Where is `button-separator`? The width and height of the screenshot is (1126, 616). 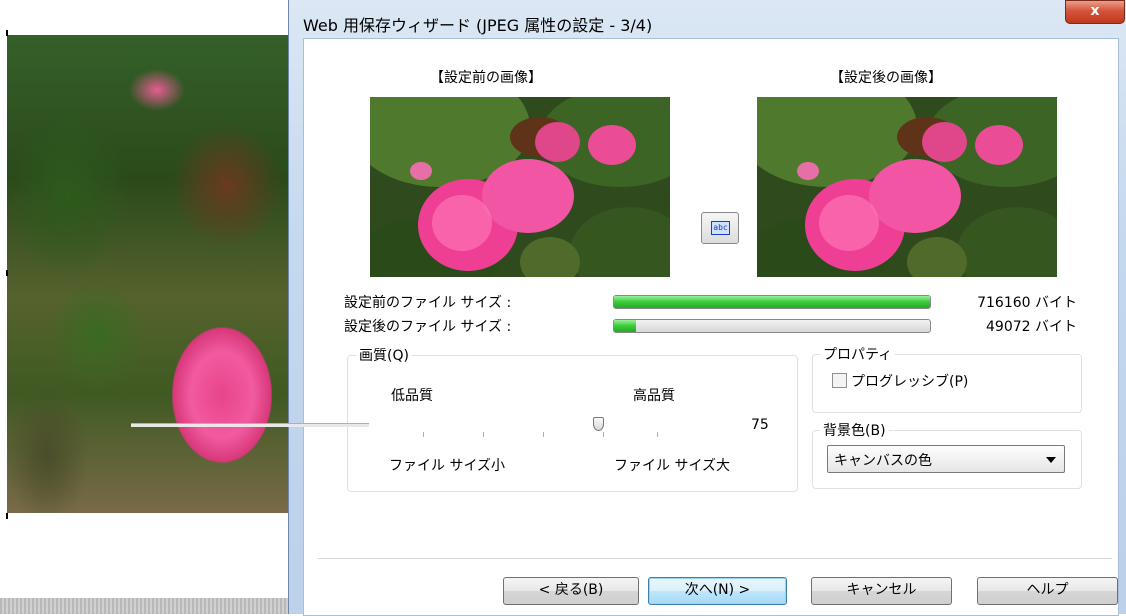
button-separator is located at coordinates (715, 558).